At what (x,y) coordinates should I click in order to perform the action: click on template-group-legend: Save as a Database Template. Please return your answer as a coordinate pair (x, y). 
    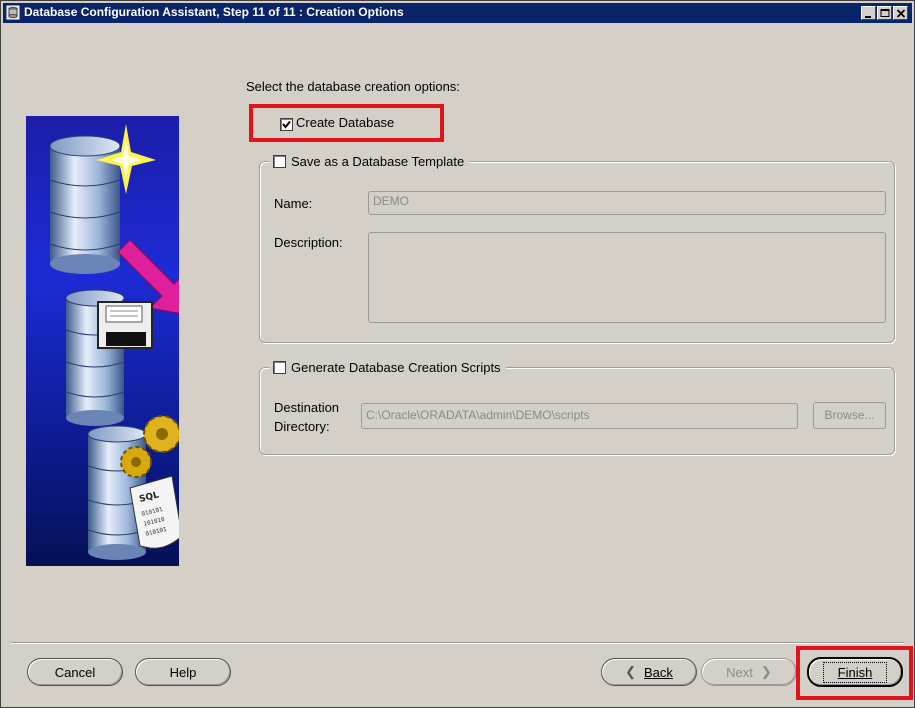
    Looking at the image, I should click on (369, 161).